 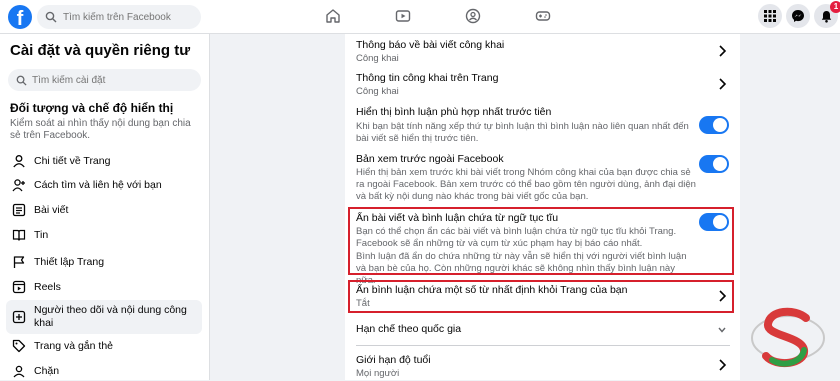 I want to click on home-icon, so click(x=333, y=16).